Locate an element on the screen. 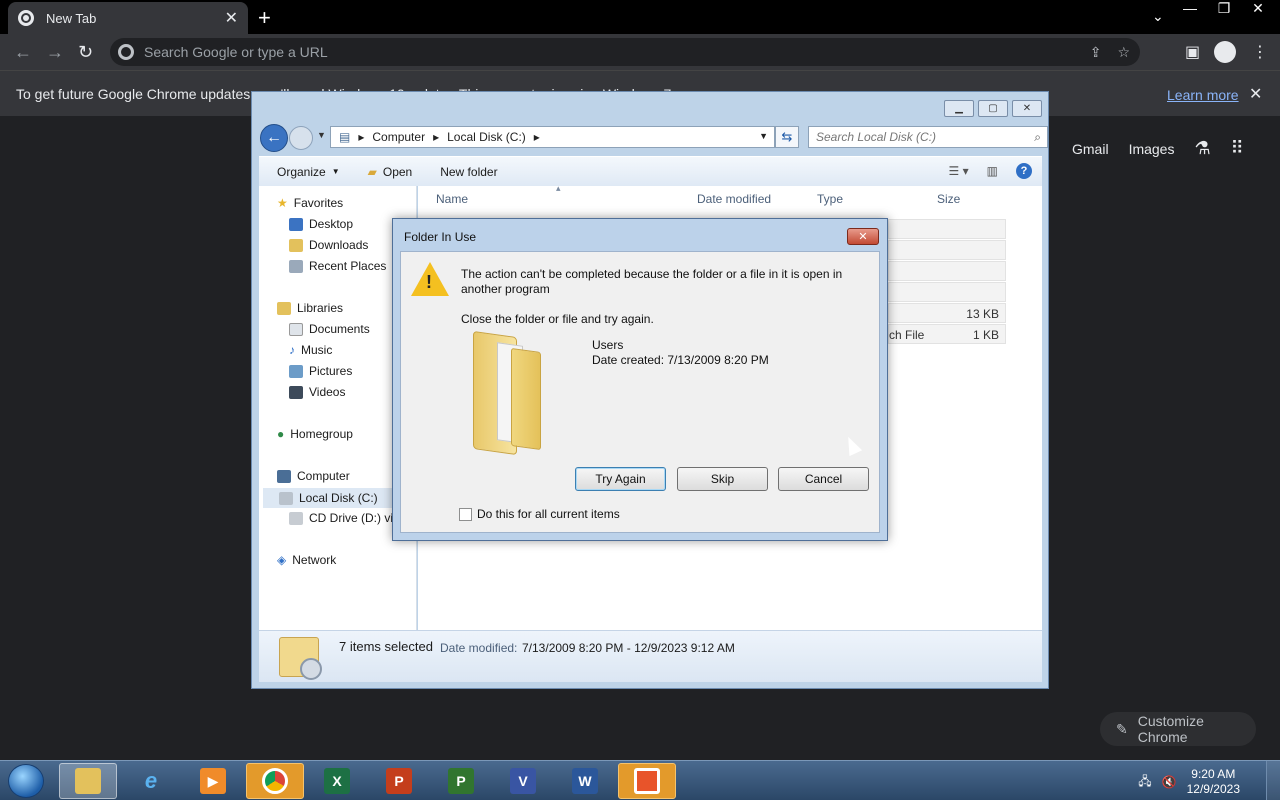 The image size is (1280, 800). side-panel-icon: ▣ is located at coordinates (1192, 52).